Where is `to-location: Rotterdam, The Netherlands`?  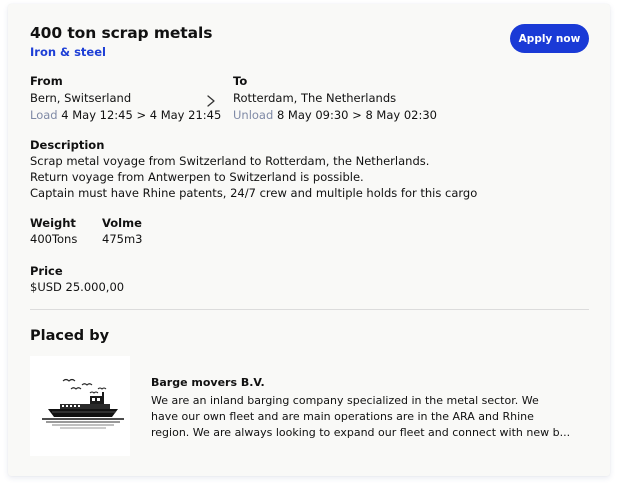
to-location: Rotterdam, The Netherlands is located at coordinates (315, 98).